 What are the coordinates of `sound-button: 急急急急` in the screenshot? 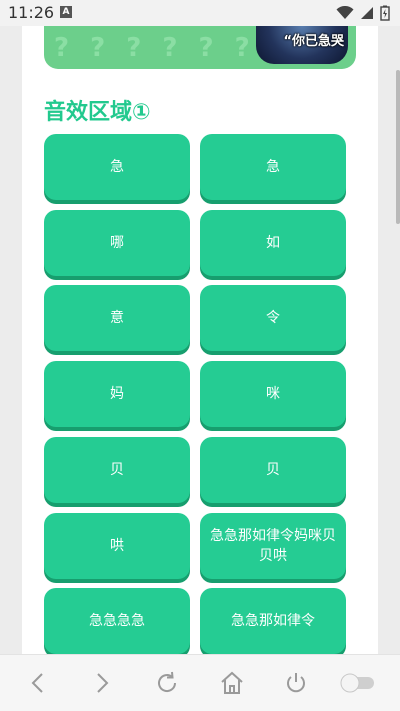 It's located at (117, 621).